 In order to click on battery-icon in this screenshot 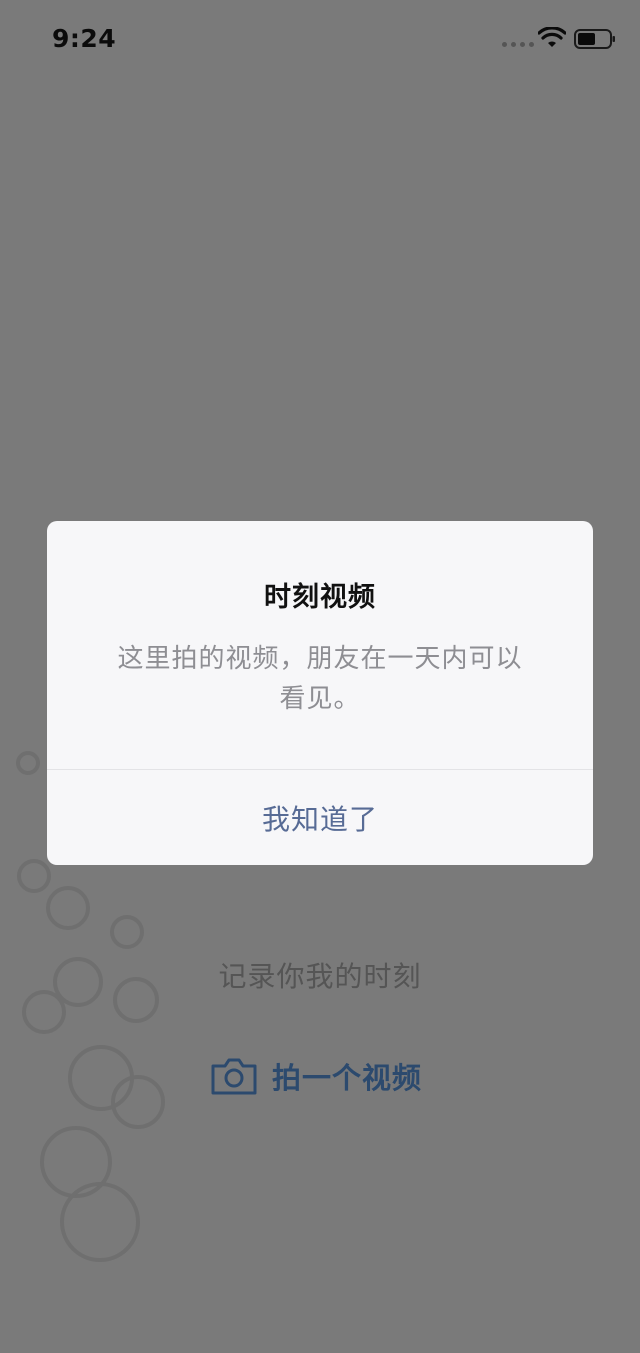, I will do `click(594, 39)`.